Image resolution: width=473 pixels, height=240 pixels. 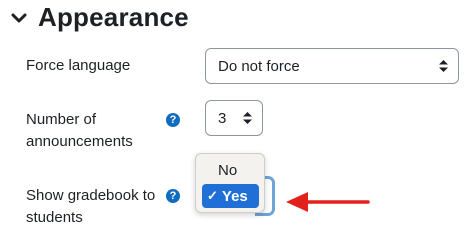 What do you see at coordinates (79, 141) in the screenshot?
I see `announcements-label-line2: announcements` at bounding box center [79, 141].